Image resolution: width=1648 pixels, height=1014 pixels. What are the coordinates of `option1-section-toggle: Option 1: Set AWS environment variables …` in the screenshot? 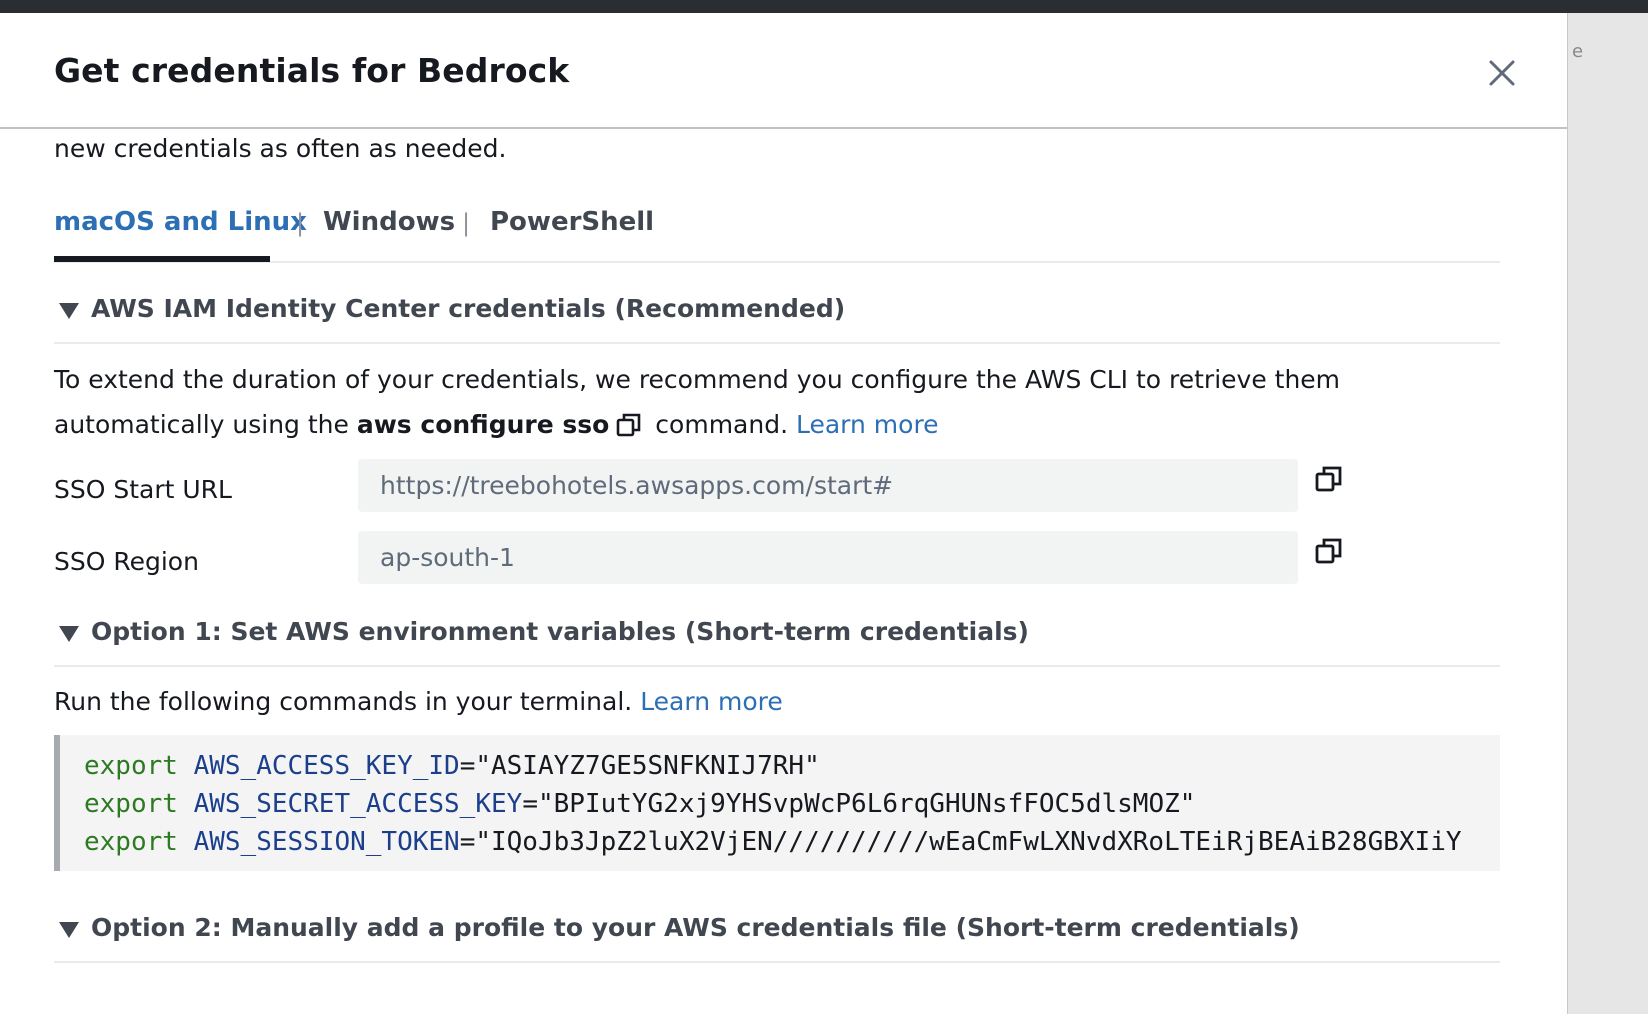 It's located at (777, 642).